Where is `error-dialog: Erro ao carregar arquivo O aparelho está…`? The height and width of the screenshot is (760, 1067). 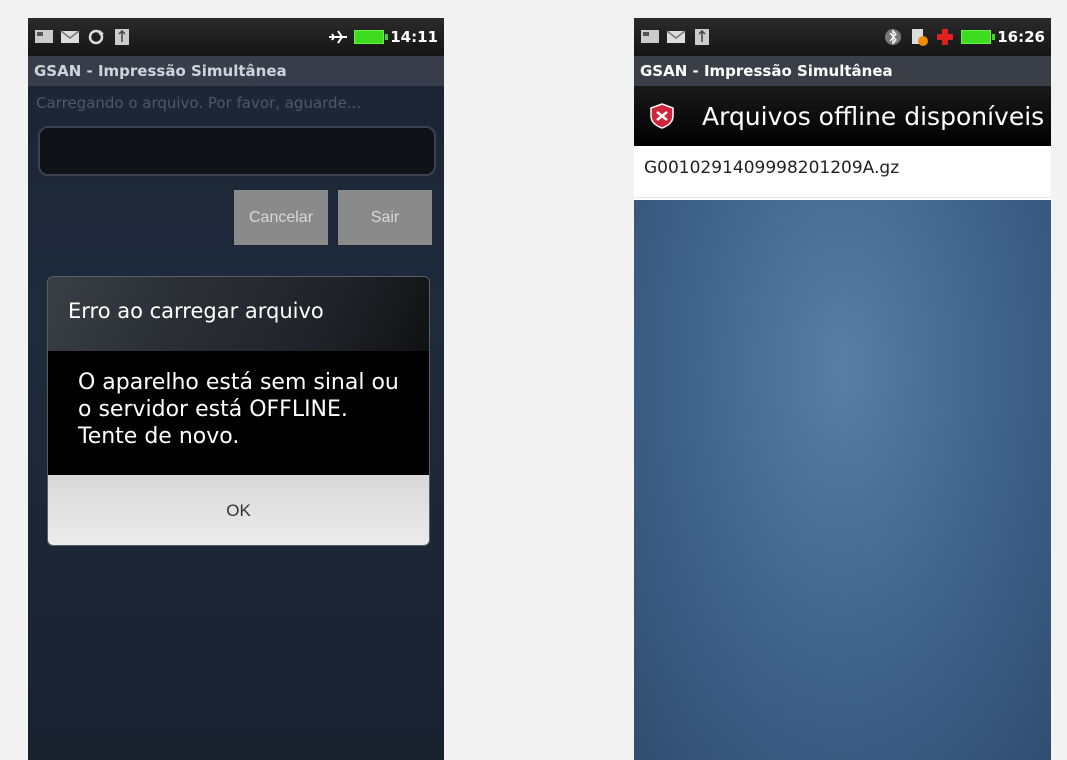
error-dialog: Erro ao carregar arquivo O aparelho está… is located at coordinates (238, 411).